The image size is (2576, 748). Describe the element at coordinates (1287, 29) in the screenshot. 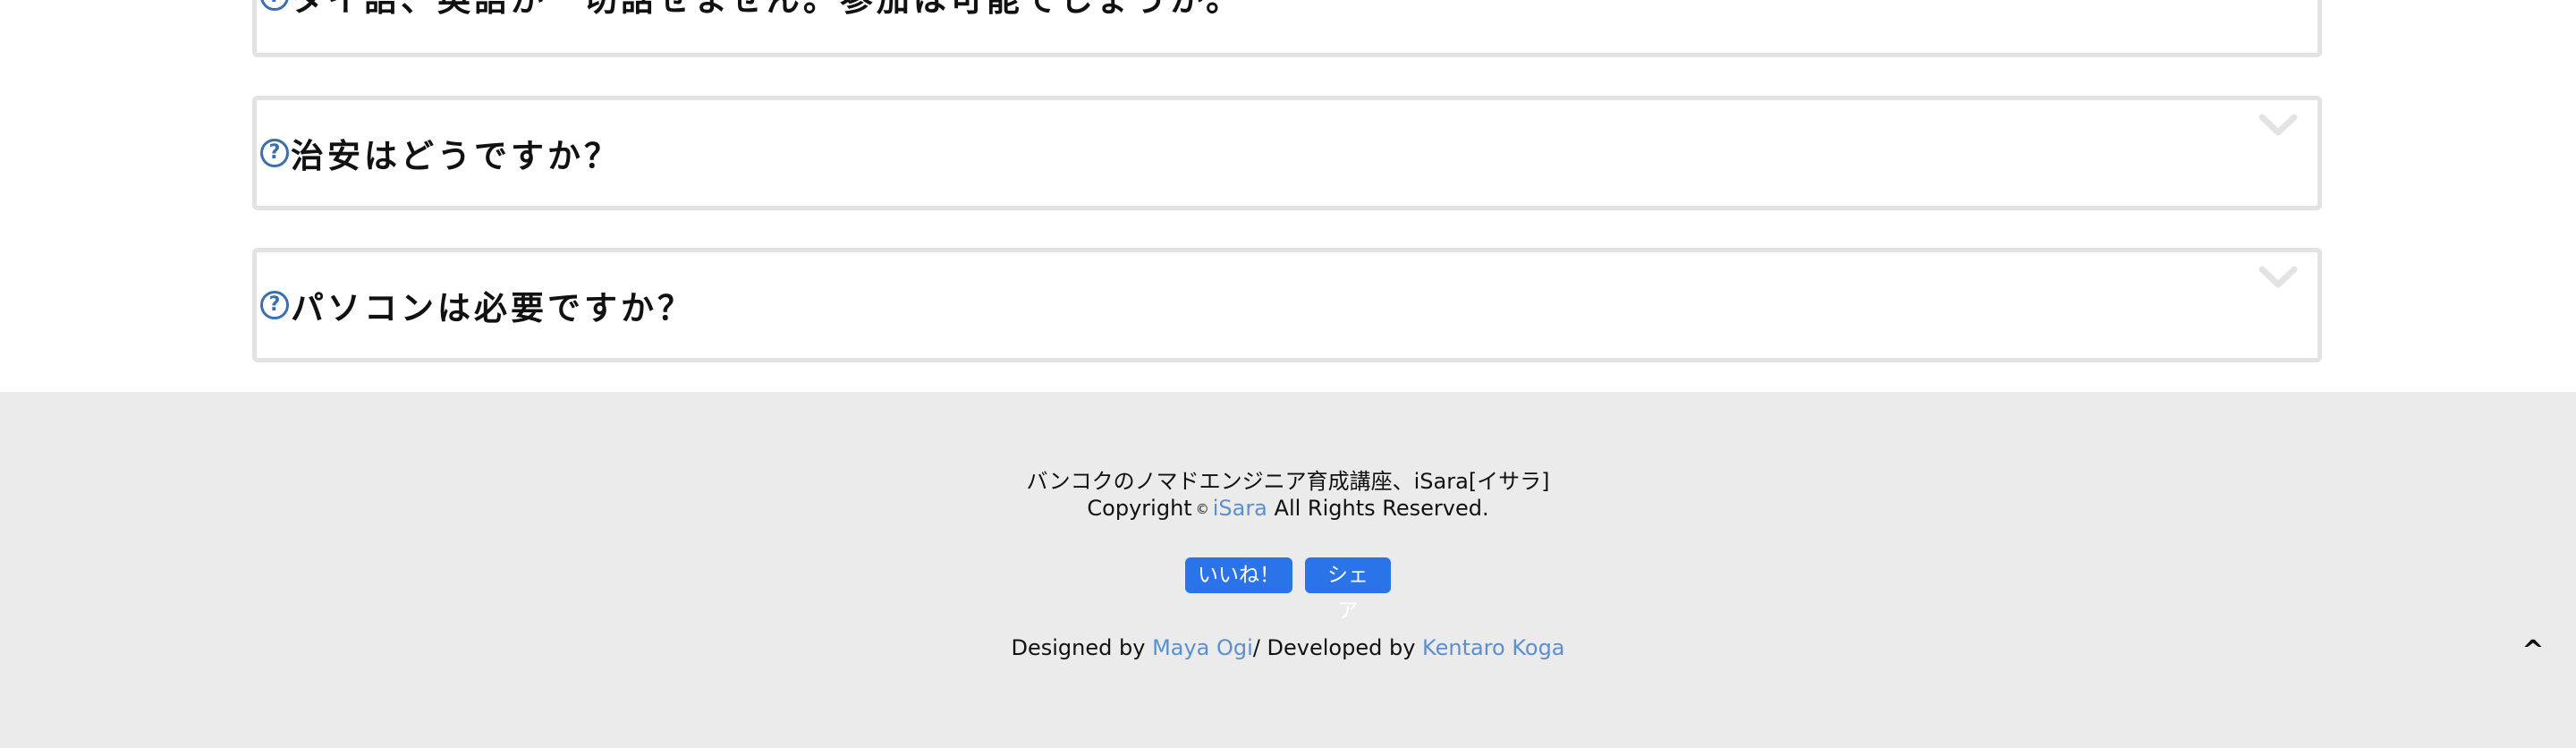

I see `faq-item: ? タイ語、英語が一切話せません。参加は可能でしょうか。` at that location.